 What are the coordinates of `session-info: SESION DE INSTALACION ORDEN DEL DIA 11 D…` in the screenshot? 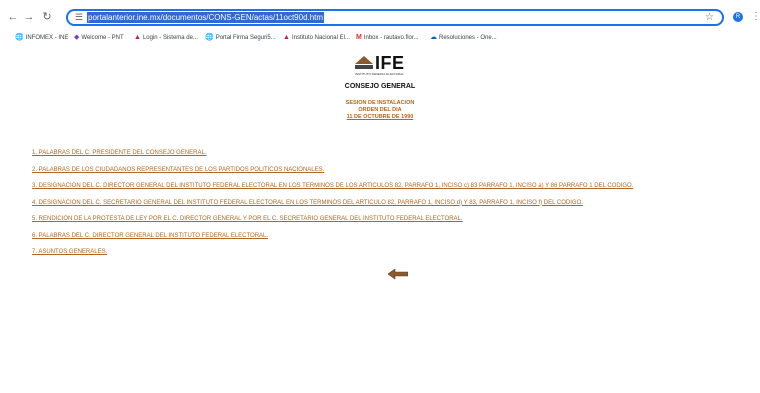 It's located at (380, 110).